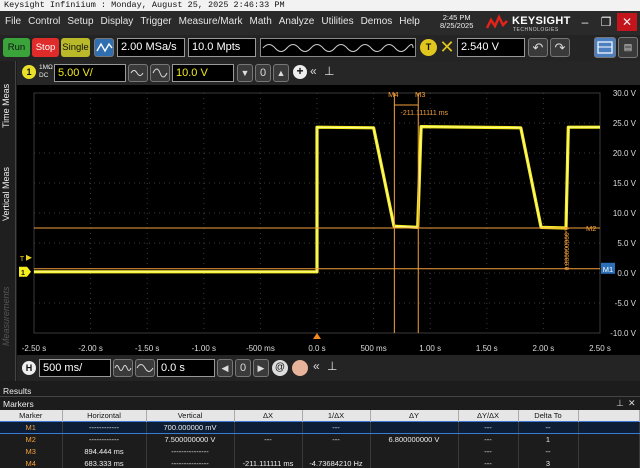 This screenshot has height=468, width=640. I want to click on cell-horizontal: ------------, so click(104, 439).